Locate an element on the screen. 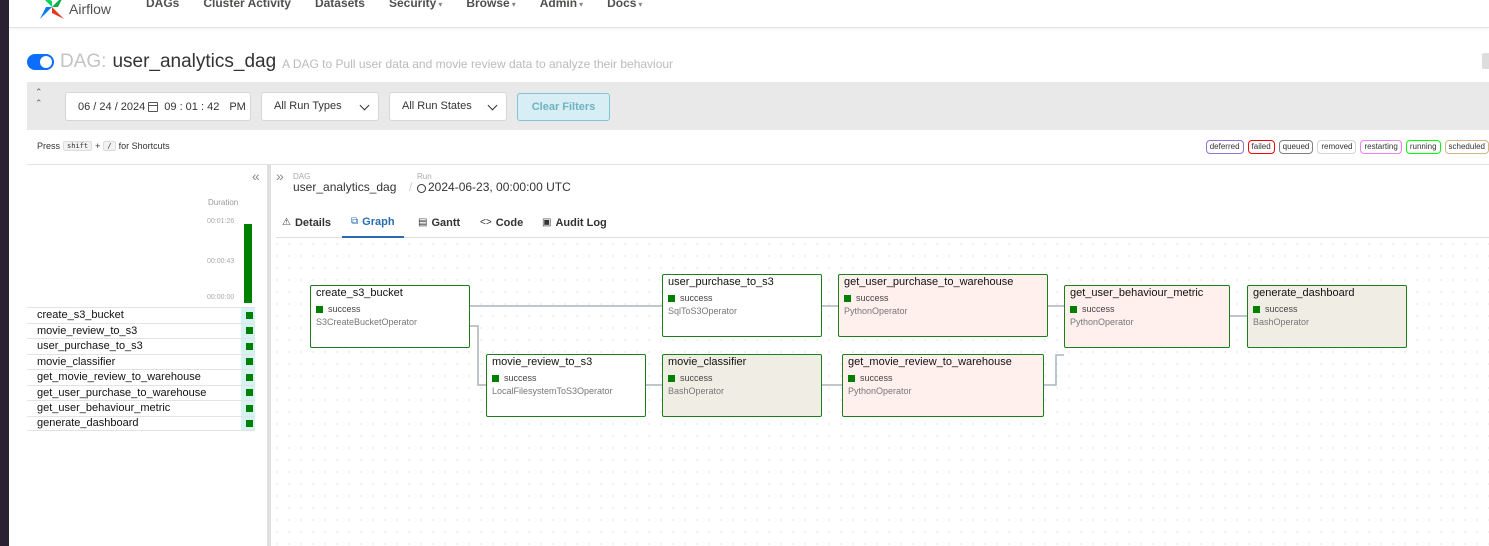 Image resolution: width=1489 pixels, height=546 pixels. node-task-id: movie_classifier is located at coordinates (707, 362).